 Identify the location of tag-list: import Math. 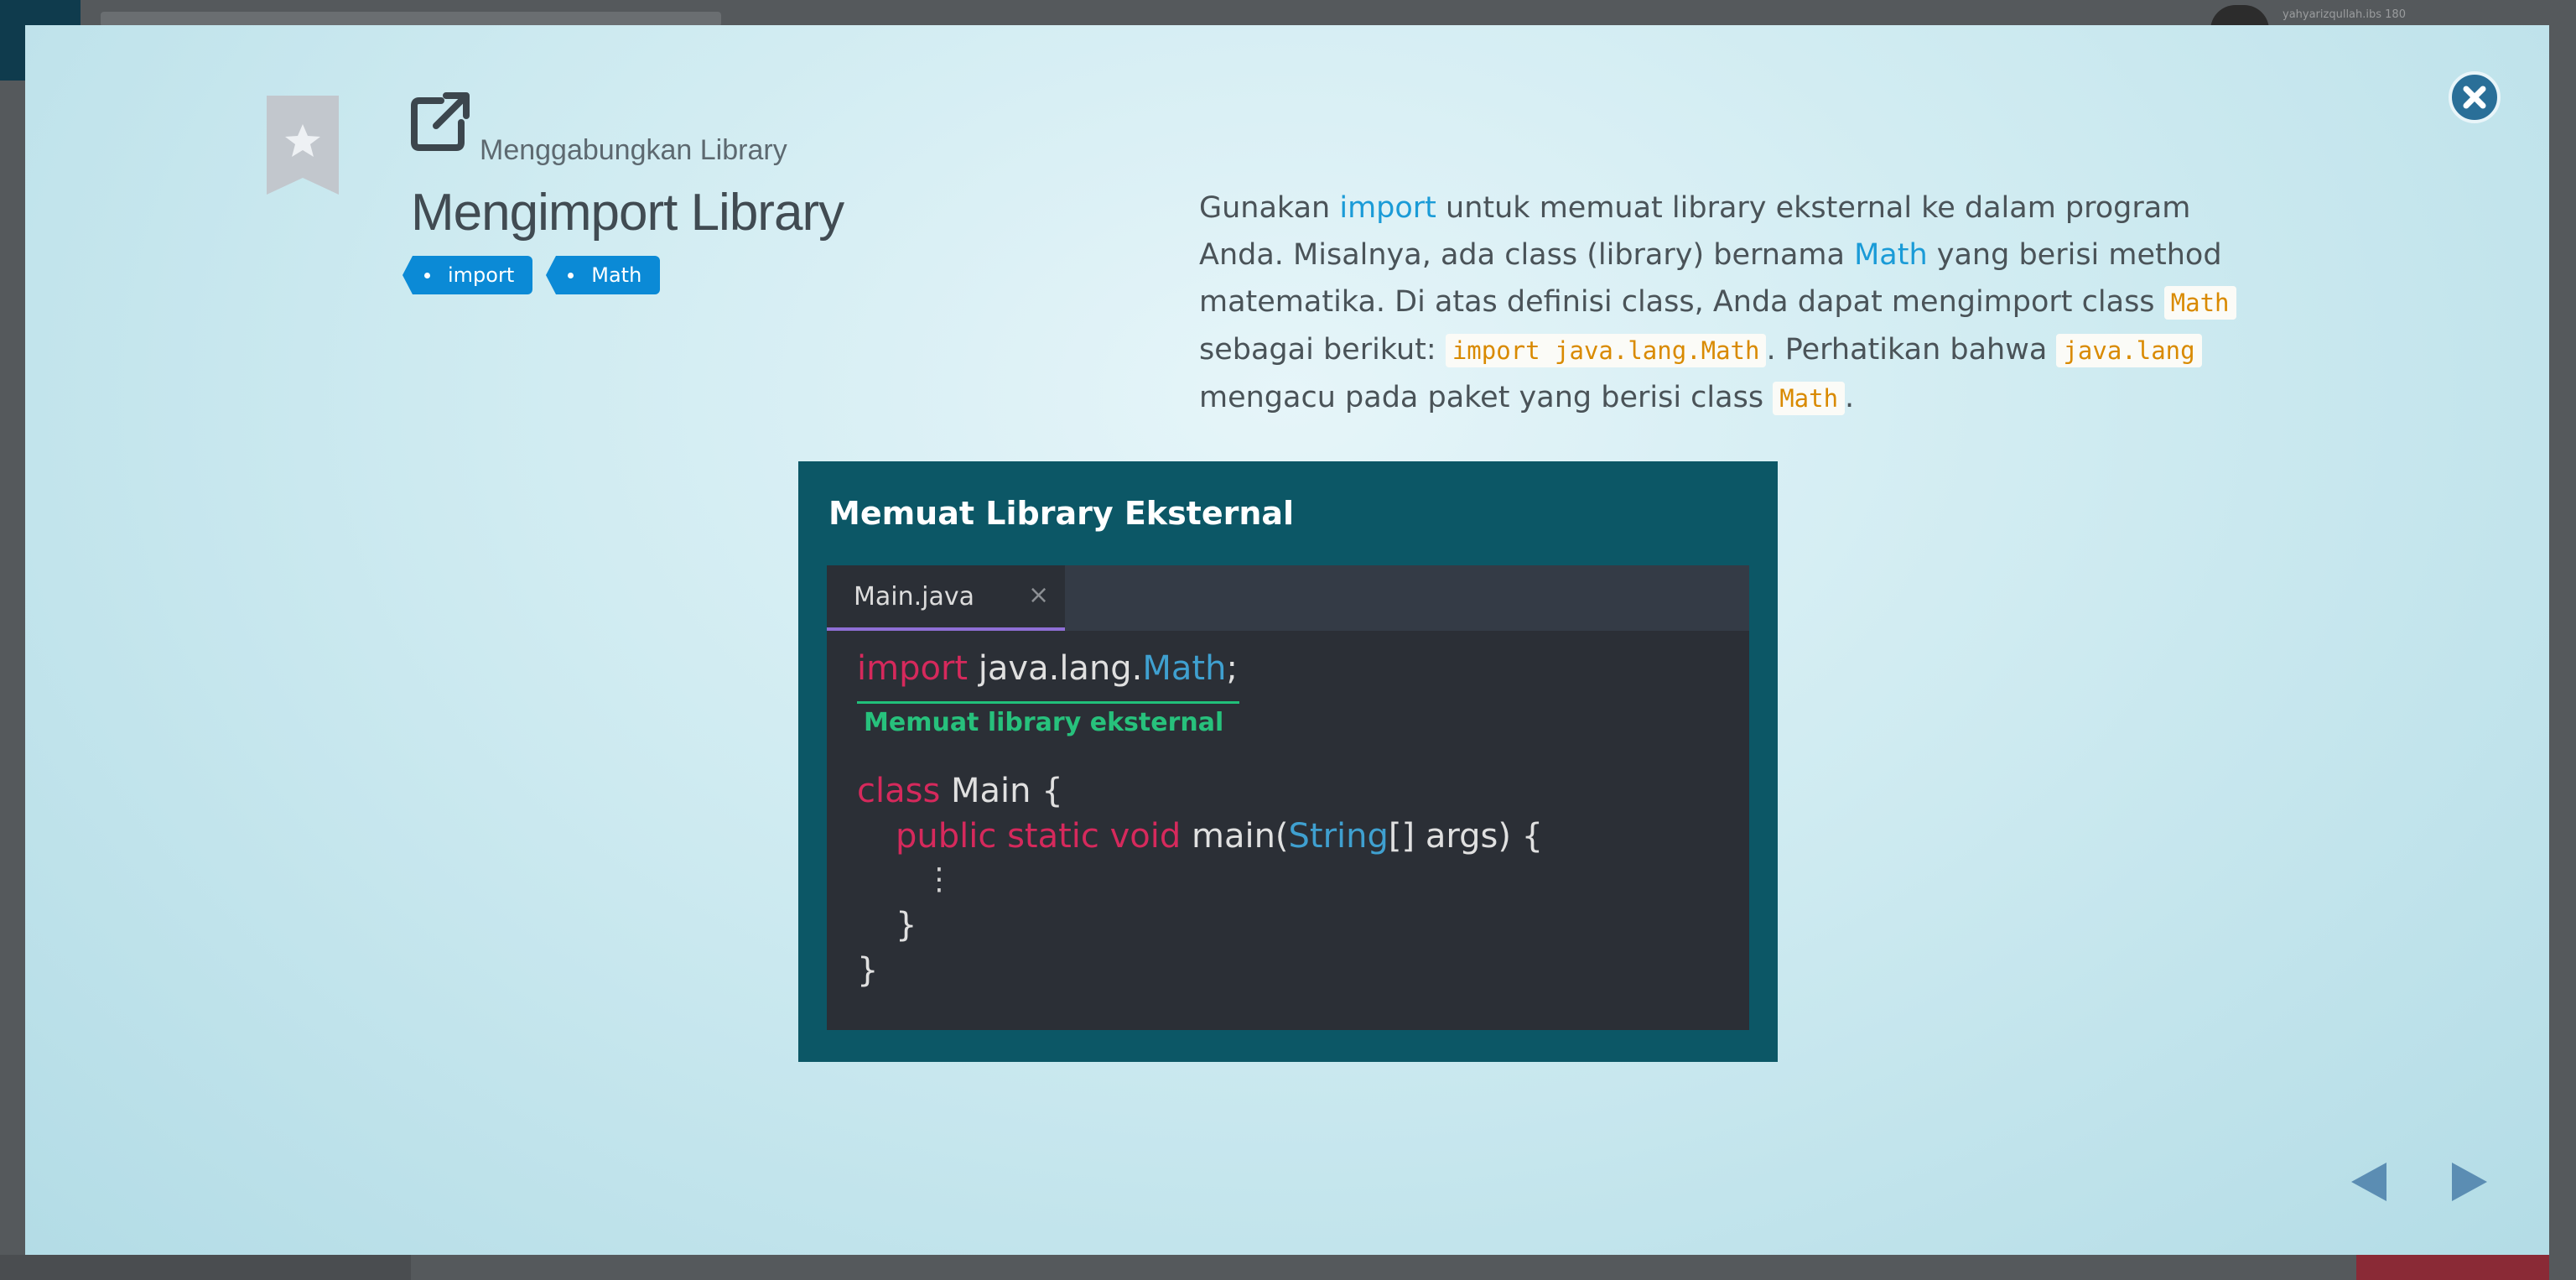
(531, 275).